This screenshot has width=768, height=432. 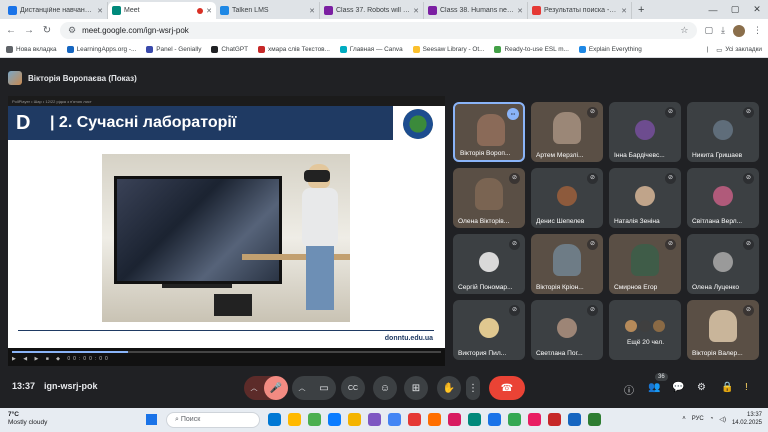 I want to click on browser-tab-3: Class 37. Robots will teach✕, so click(x=372, y=10).